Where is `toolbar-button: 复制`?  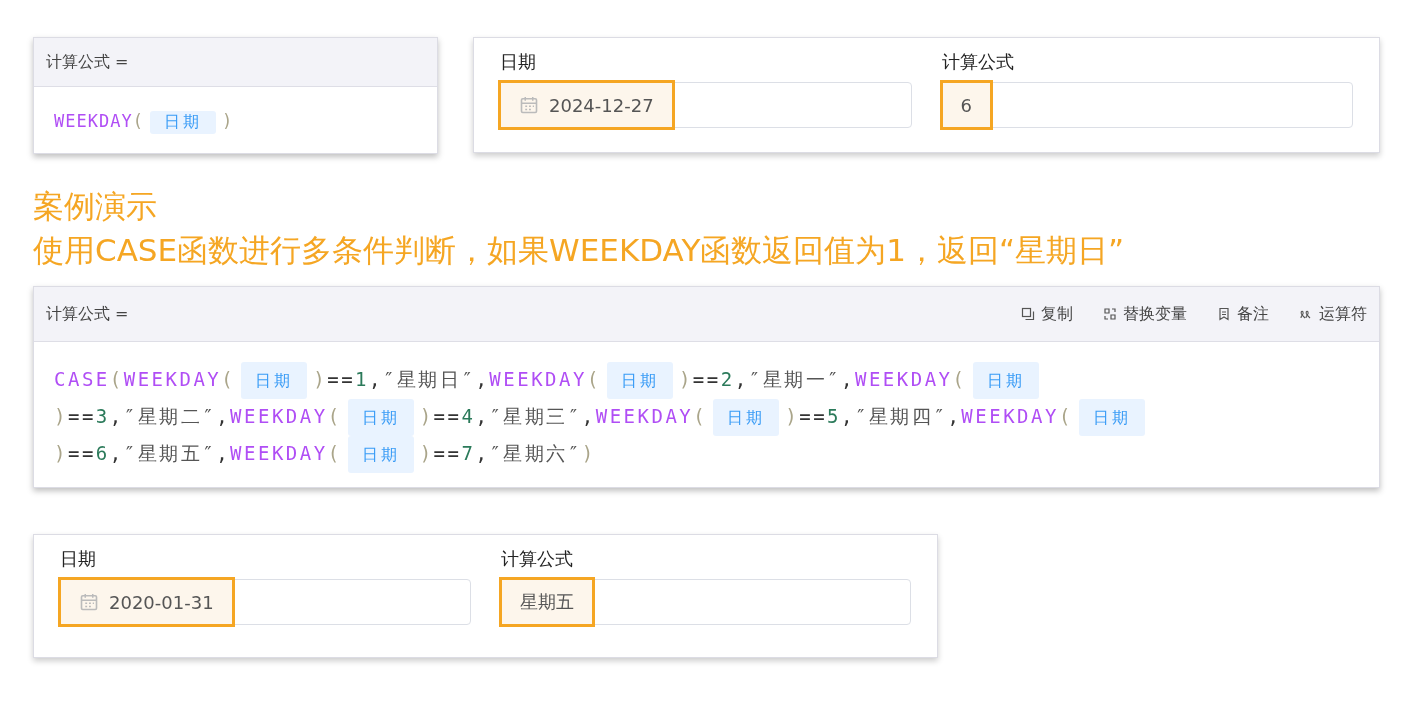 toolbar-button: 复制 is located at coordinates (1047, 314).